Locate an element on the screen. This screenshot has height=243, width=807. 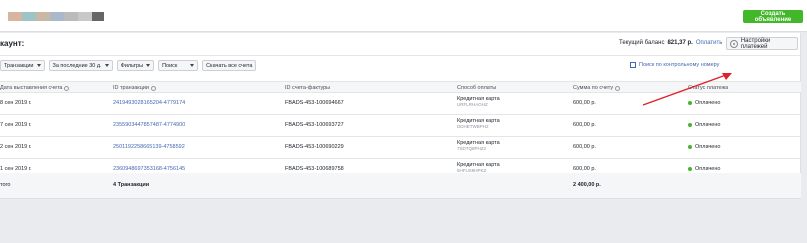
filters-dropdown: Фильтры is located at coordinates (135, 65).